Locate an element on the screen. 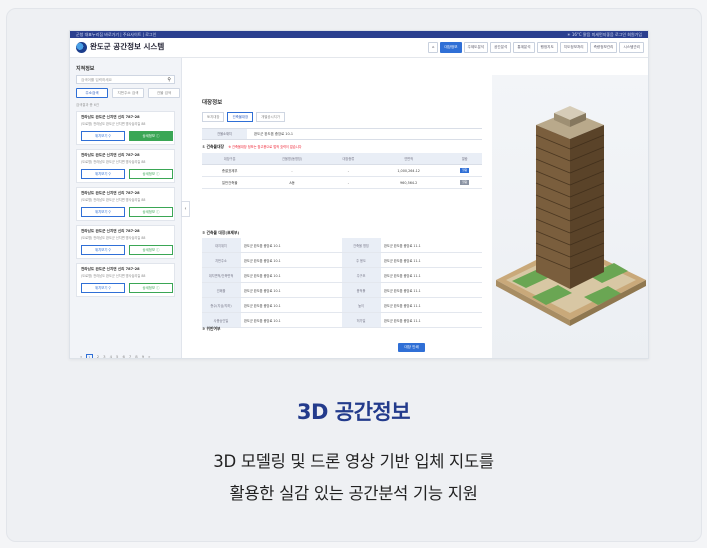 This screenshot has width=707, height=548. print-button: 대장 인쇄 is located at coordinates (411, 347).